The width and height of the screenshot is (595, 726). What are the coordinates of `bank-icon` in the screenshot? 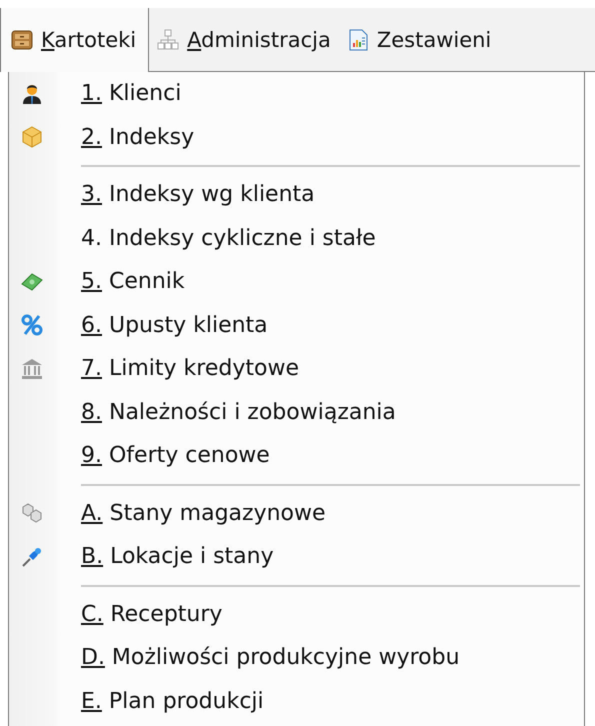 It's located at (32, 369).